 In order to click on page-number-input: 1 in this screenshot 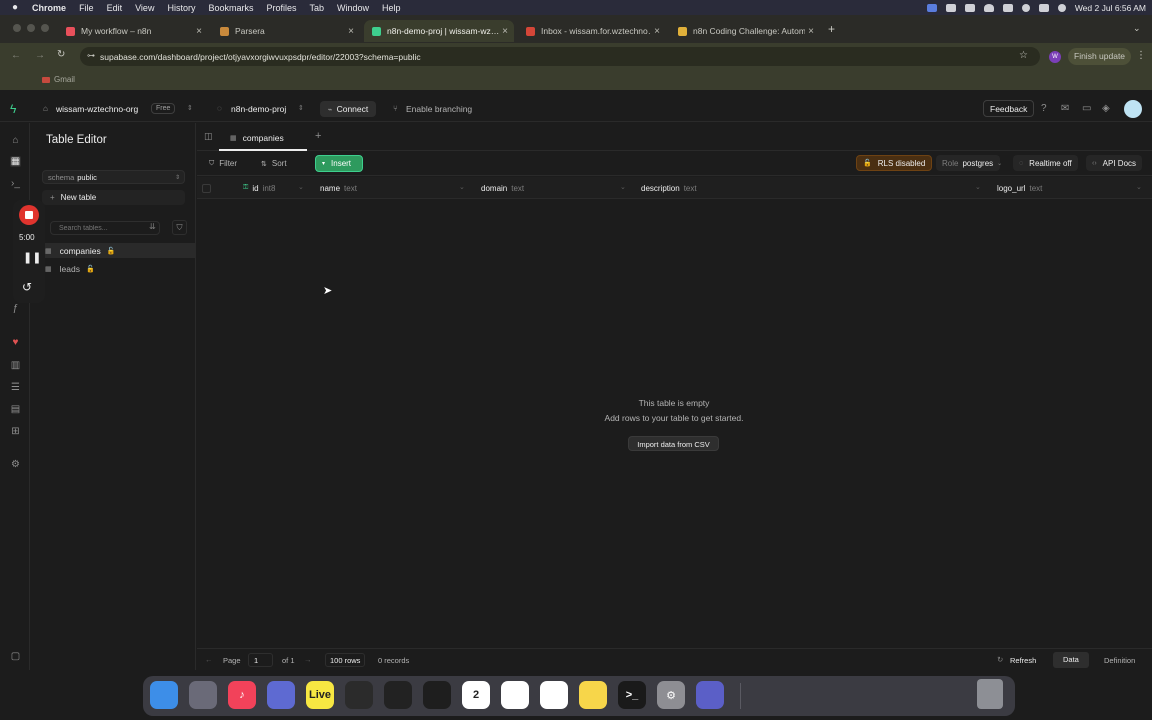, I will do `click(260, 660)`.